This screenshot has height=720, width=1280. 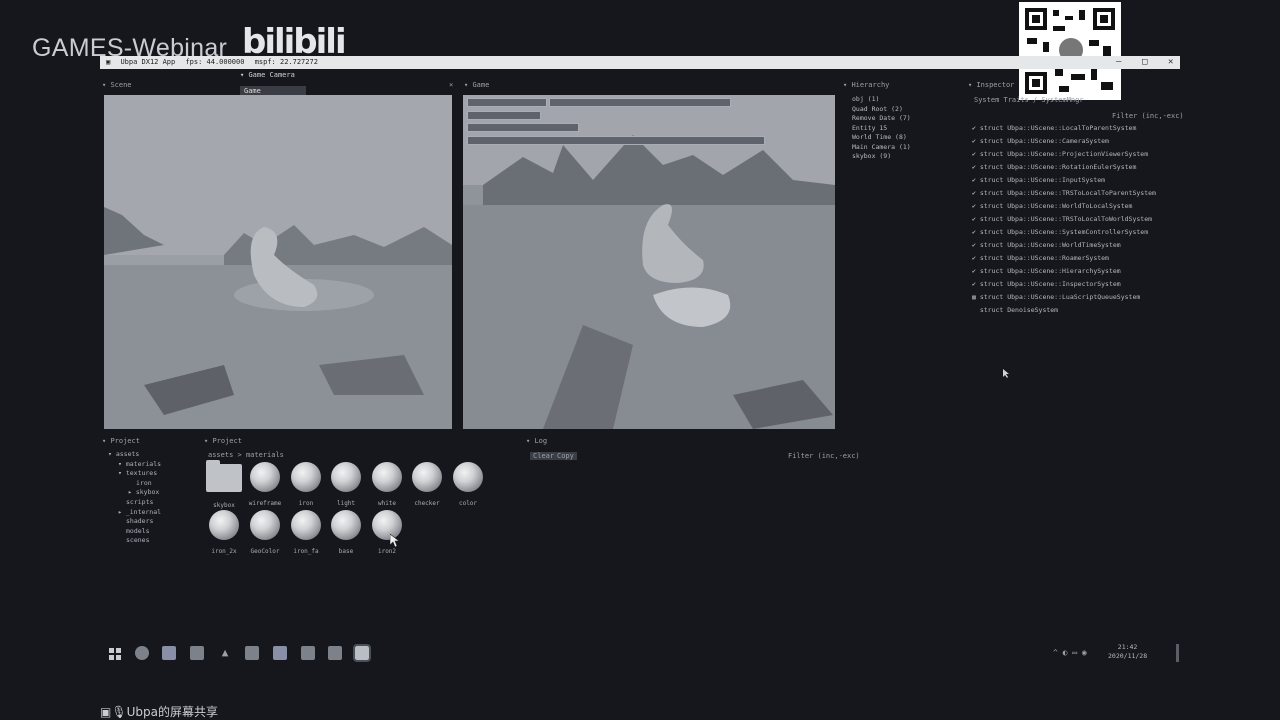 What do you see at coordinates (976, 297) in the screenshot?
I see `checkbox-empty-icon: ▩` at bounding box center [976, 297].